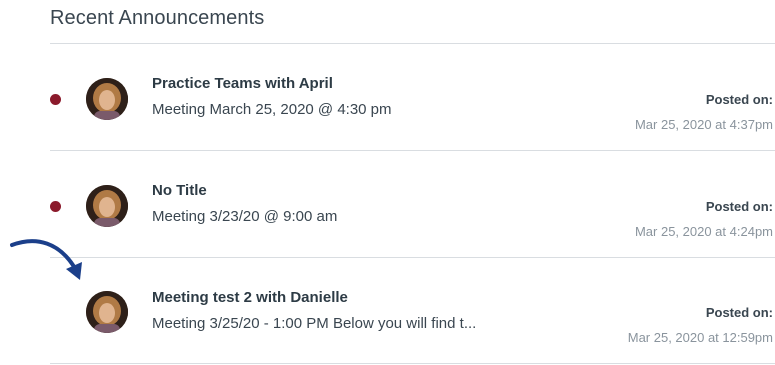 The height and width of the screenshot is (365, 775). Describe the element at coordinates (272, 109) in the screenshot. I see `announcement-preview: Meeting March 25, 2020 @ 4:30 pm` at that location.